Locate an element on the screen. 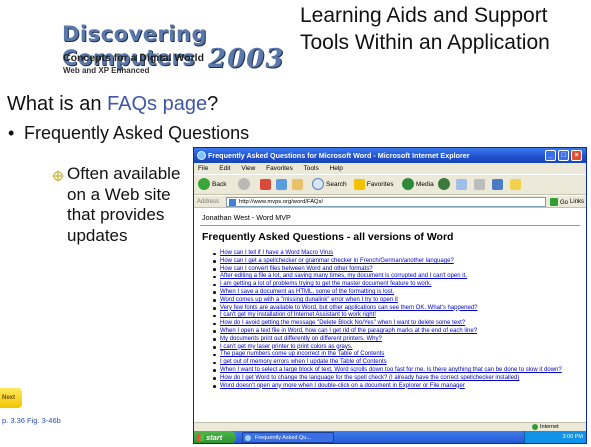  menu-file: File is located at coordinates (203, 168).